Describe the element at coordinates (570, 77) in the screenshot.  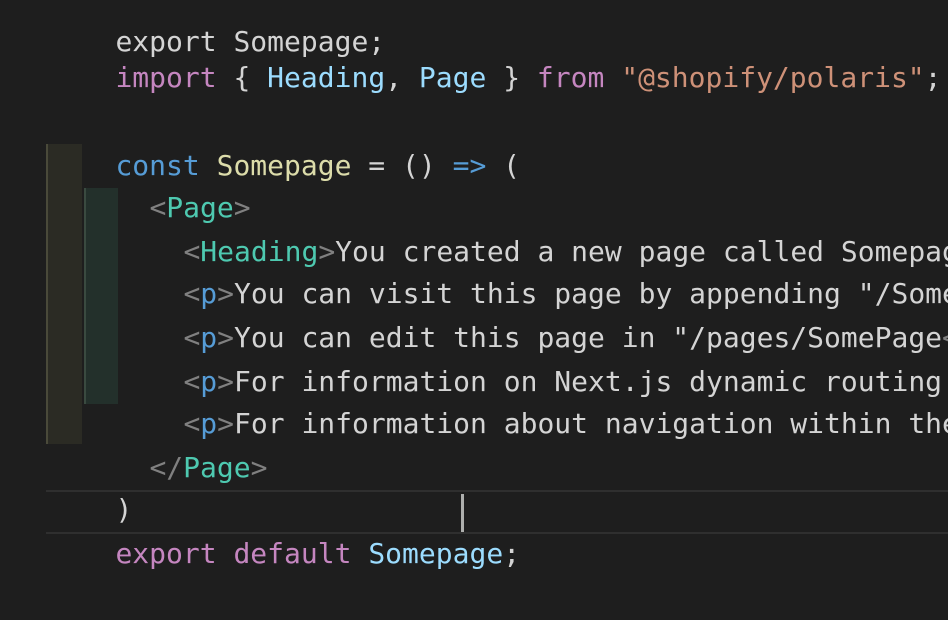
I see `keyword-from: from` at that location.